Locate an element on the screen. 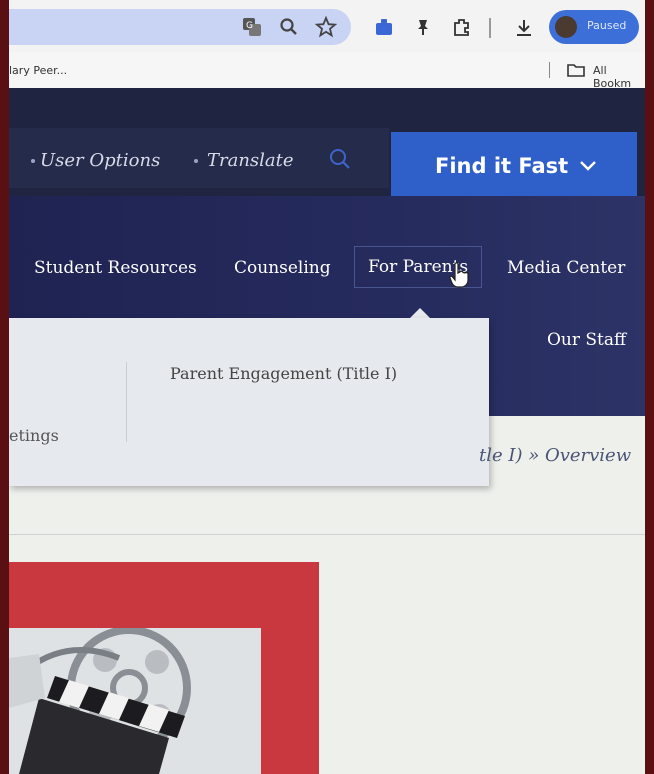 The width and height of the screenshot is (654, 774). hand-cursor-icon is located at coordinates (459, 277).